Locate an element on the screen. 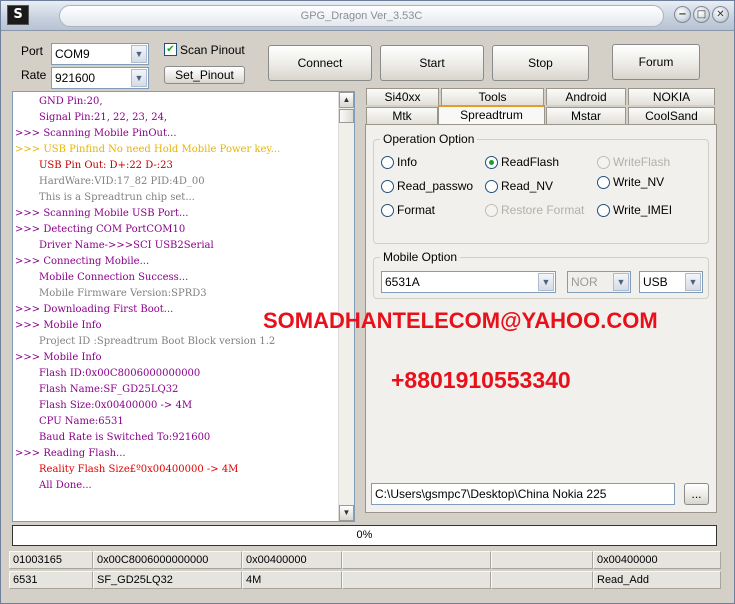  read-passwo-label: Read_passwo is located at coordinates (435, 186).